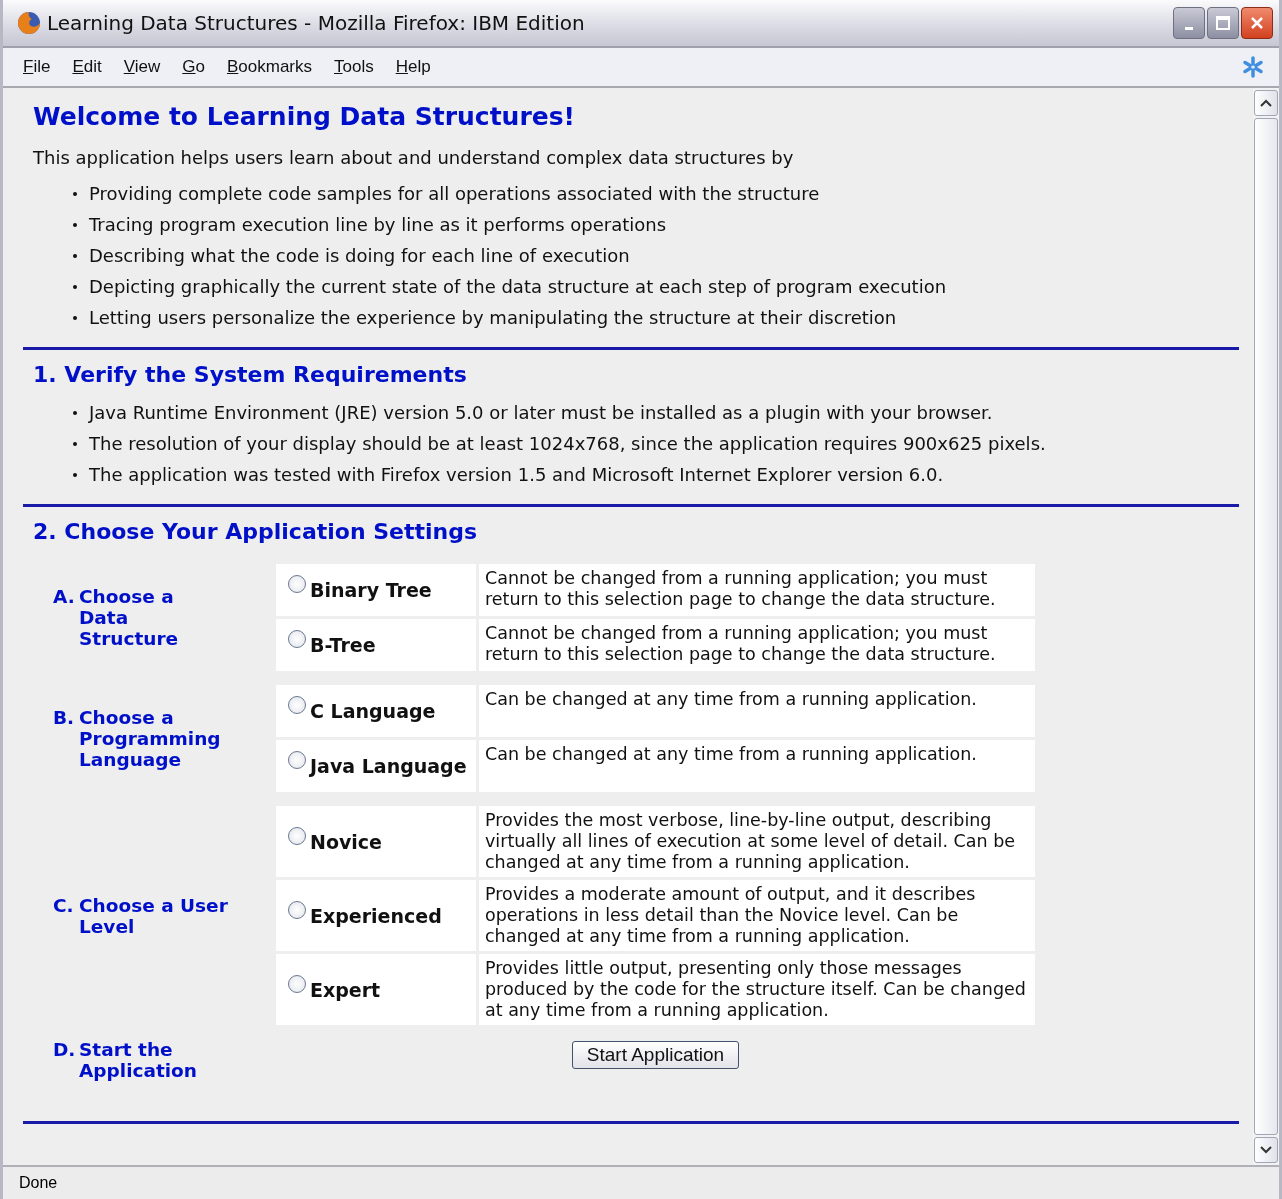 Image resolution: width=1282 pixels, height=1199 pixels. What do you see at coordinates (304, 116) in the screenshot?
I see `page-heading: Welcome to Learning Data Structures!` at bounding box center [304, 116].